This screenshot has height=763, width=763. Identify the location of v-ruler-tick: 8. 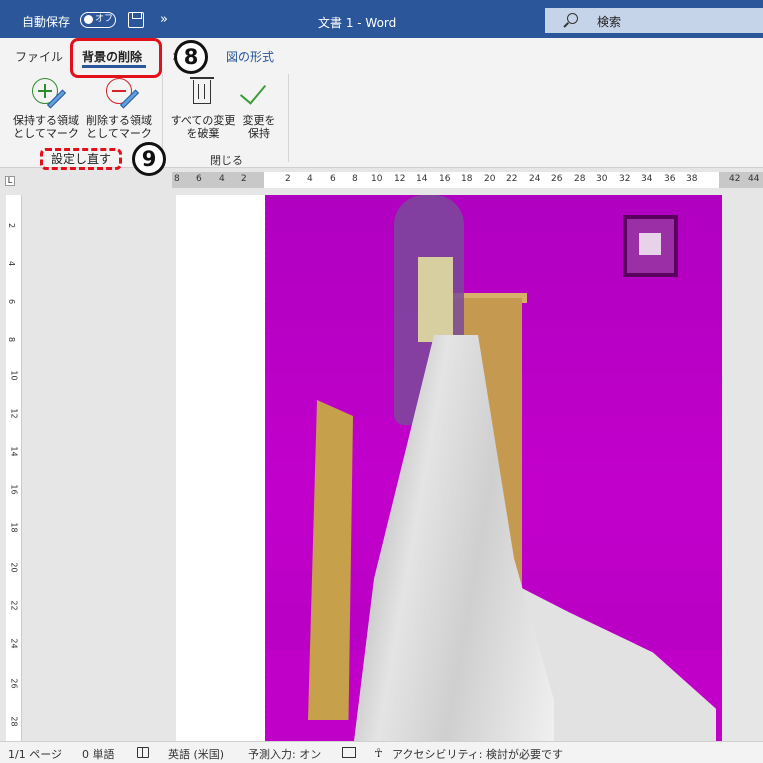
(12, 339).